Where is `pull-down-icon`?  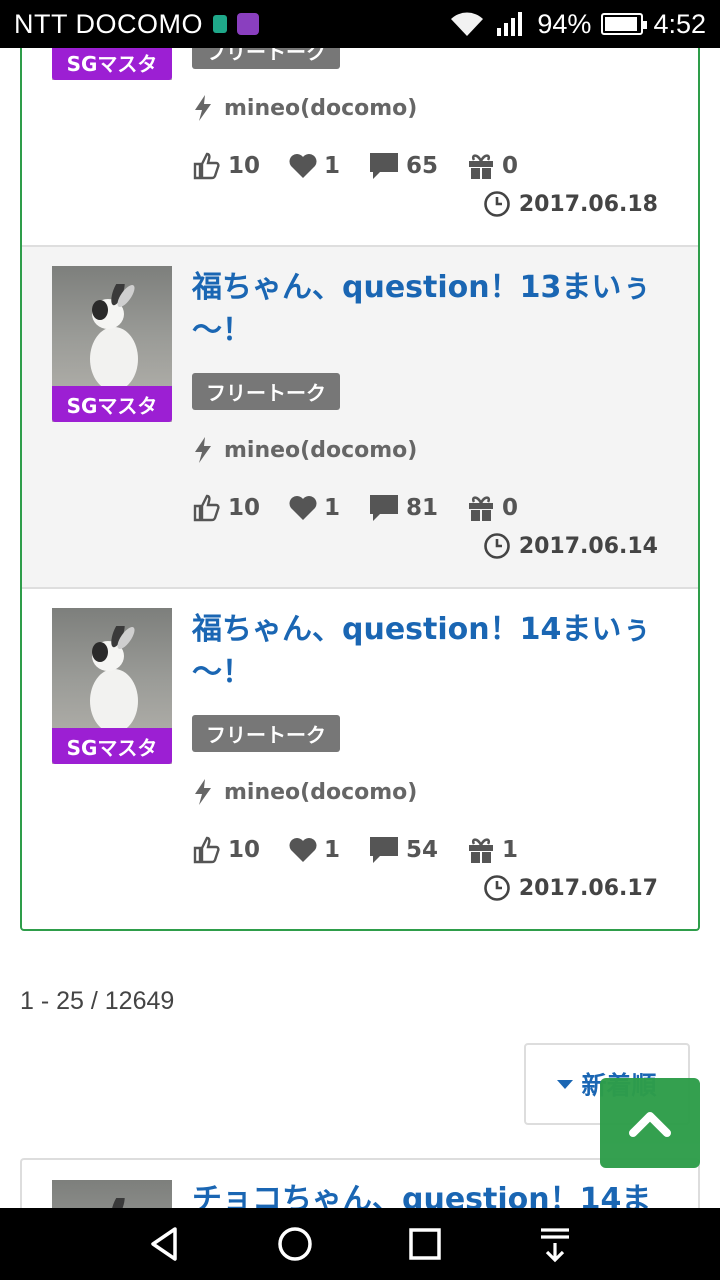 pull-down-icon is located at coordinates (555, 1245).